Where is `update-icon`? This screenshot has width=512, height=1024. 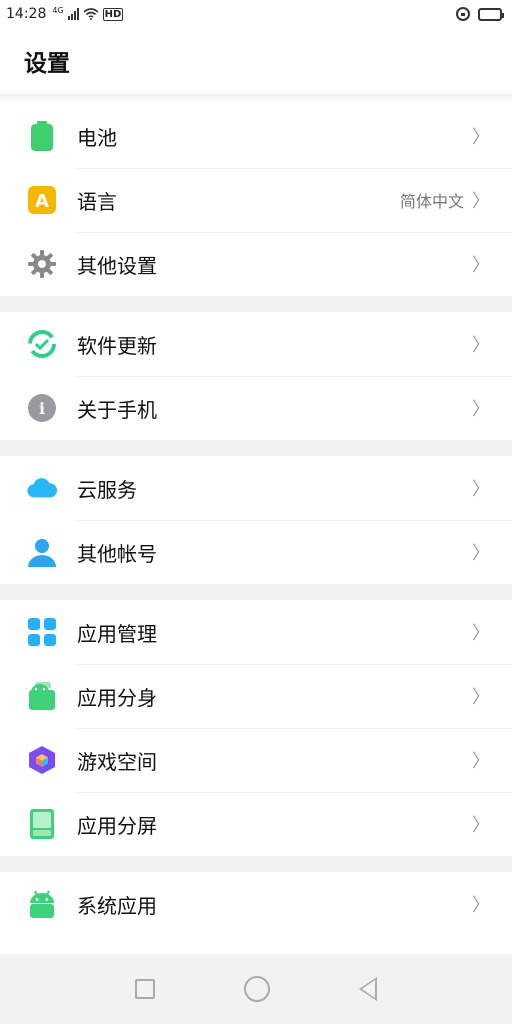 update-icon is located at coordinates (42, 344).